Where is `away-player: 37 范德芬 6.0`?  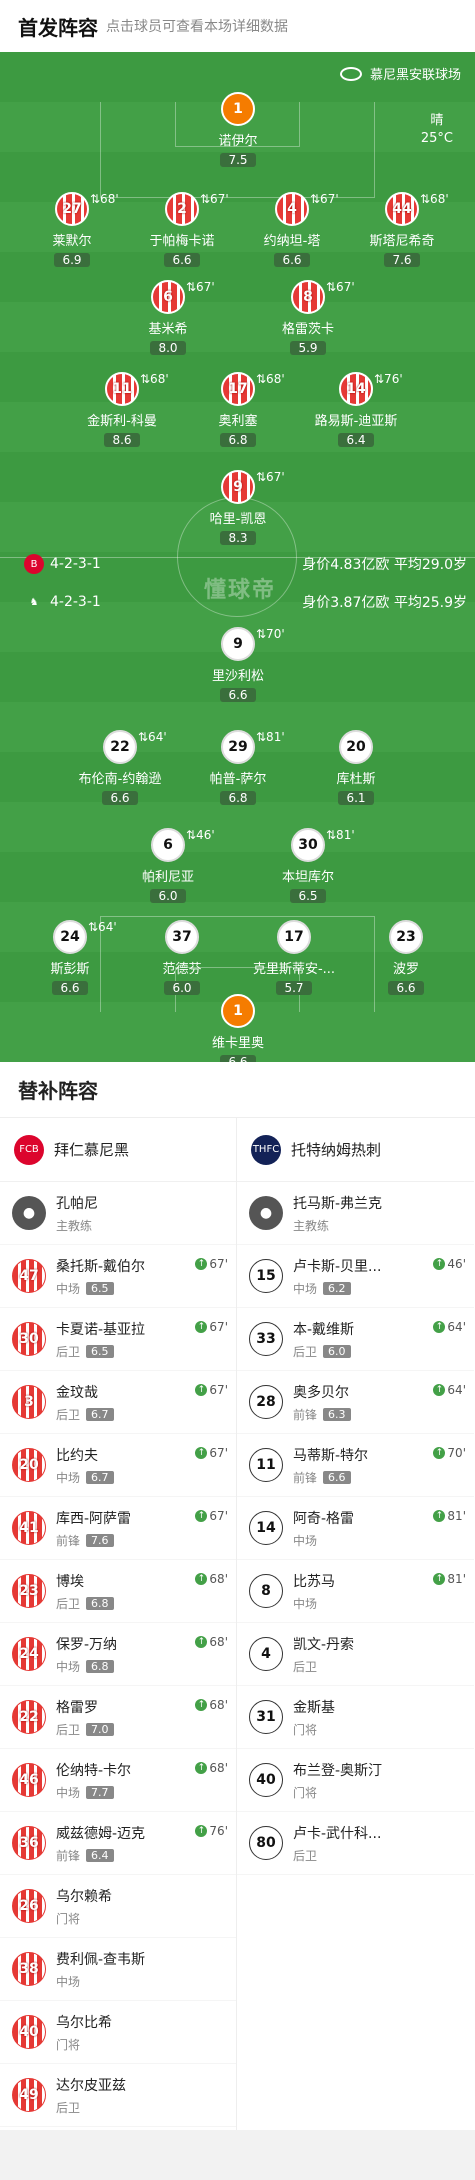
away-player: 37 范德芬 6.0 is located at coordinates (182, 958).